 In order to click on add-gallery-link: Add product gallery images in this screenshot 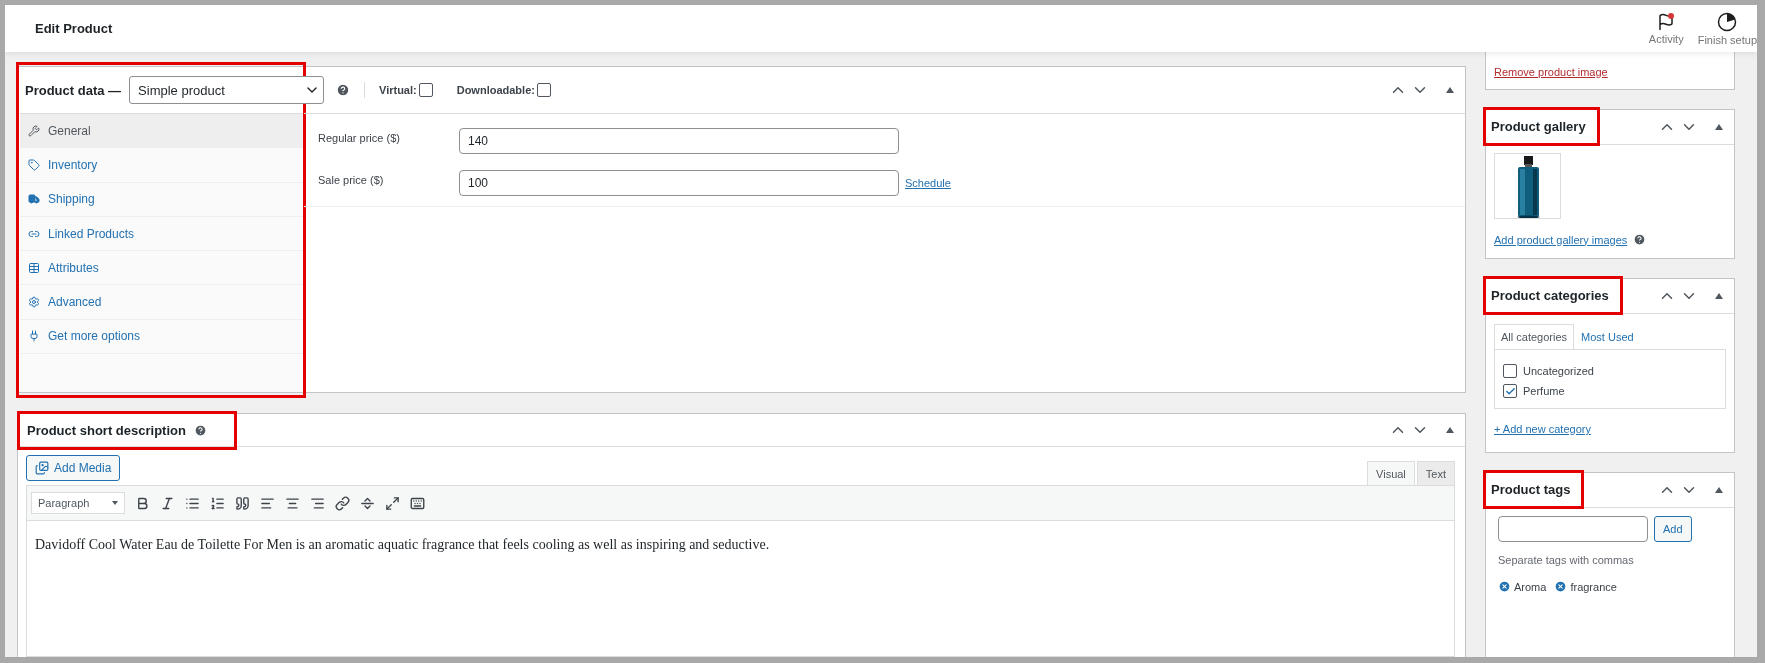, I will do `click(1561, 239)`.